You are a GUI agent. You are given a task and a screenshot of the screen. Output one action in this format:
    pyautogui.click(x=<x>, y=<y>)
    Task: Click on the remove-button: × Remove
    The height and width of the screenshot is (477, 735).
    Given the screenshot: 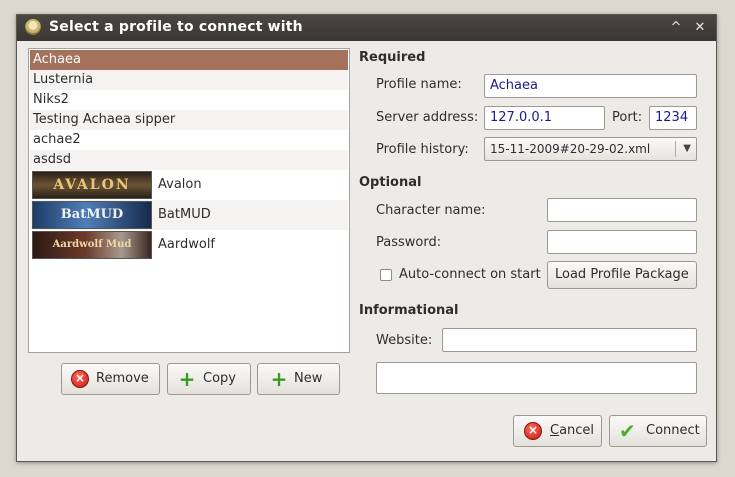 What is the action you would take?
    pyautogui.click(x=110, y=379)
    